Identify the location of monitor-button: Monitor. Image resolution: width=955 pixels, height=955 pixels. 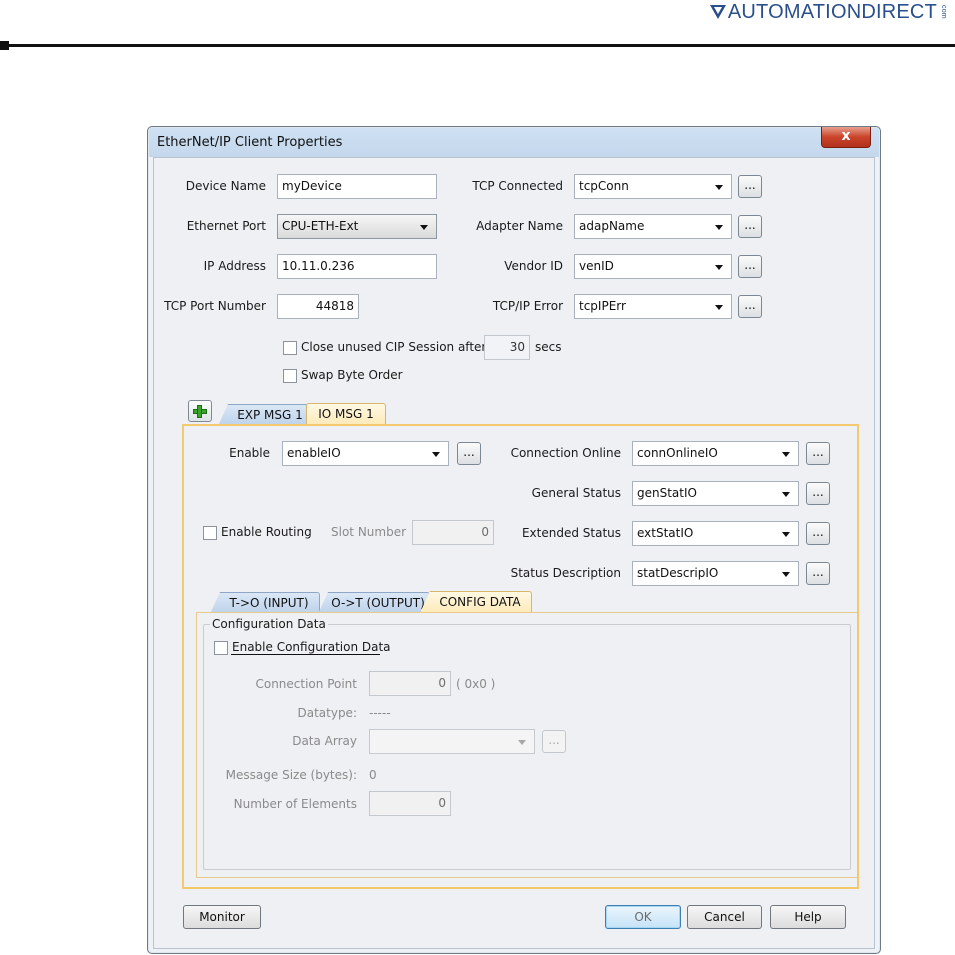
(222, 917).